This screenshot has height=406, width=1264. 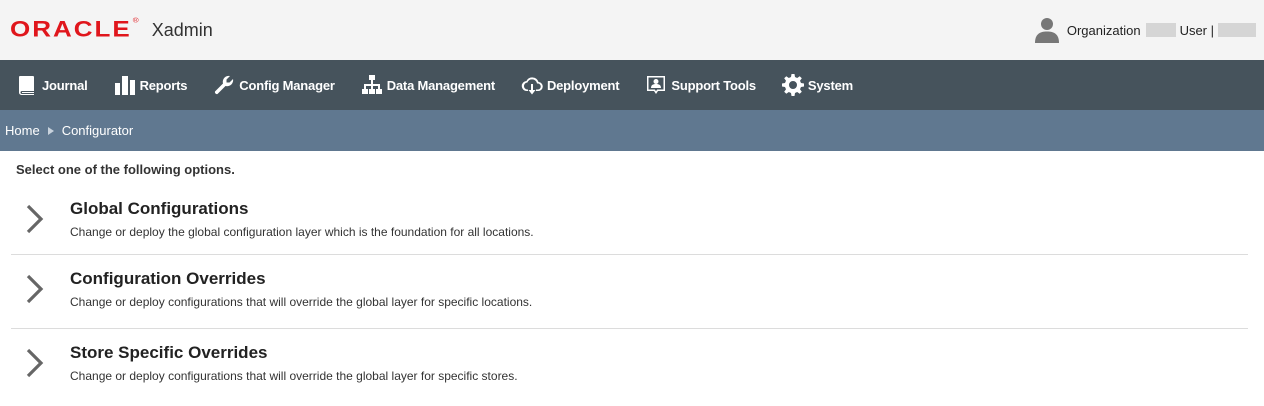 What do you see at coordinates (1237, 30) in the screenshot?
I see `user-value-redacted` at bounding box center [1237, 30].